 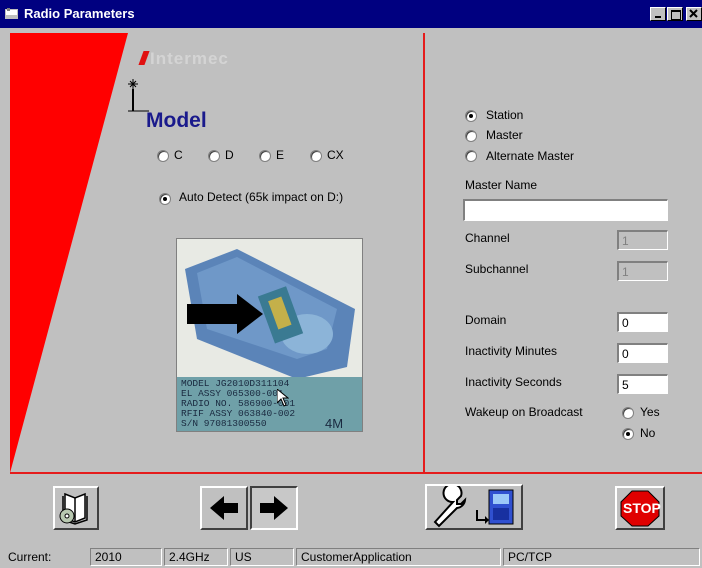 I want to click on wakeup-radio-yes, so click(x=628, y=413).